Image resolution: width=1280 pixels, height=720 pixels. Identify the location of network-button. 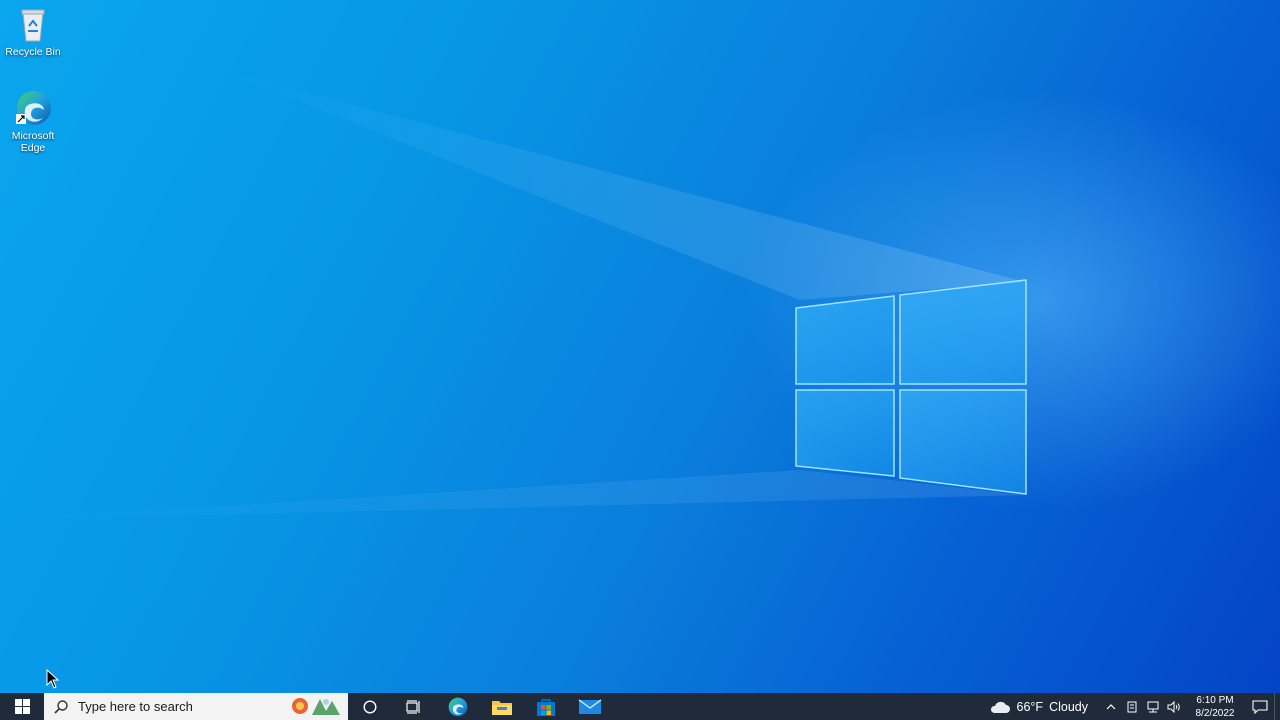
(1152, 707).